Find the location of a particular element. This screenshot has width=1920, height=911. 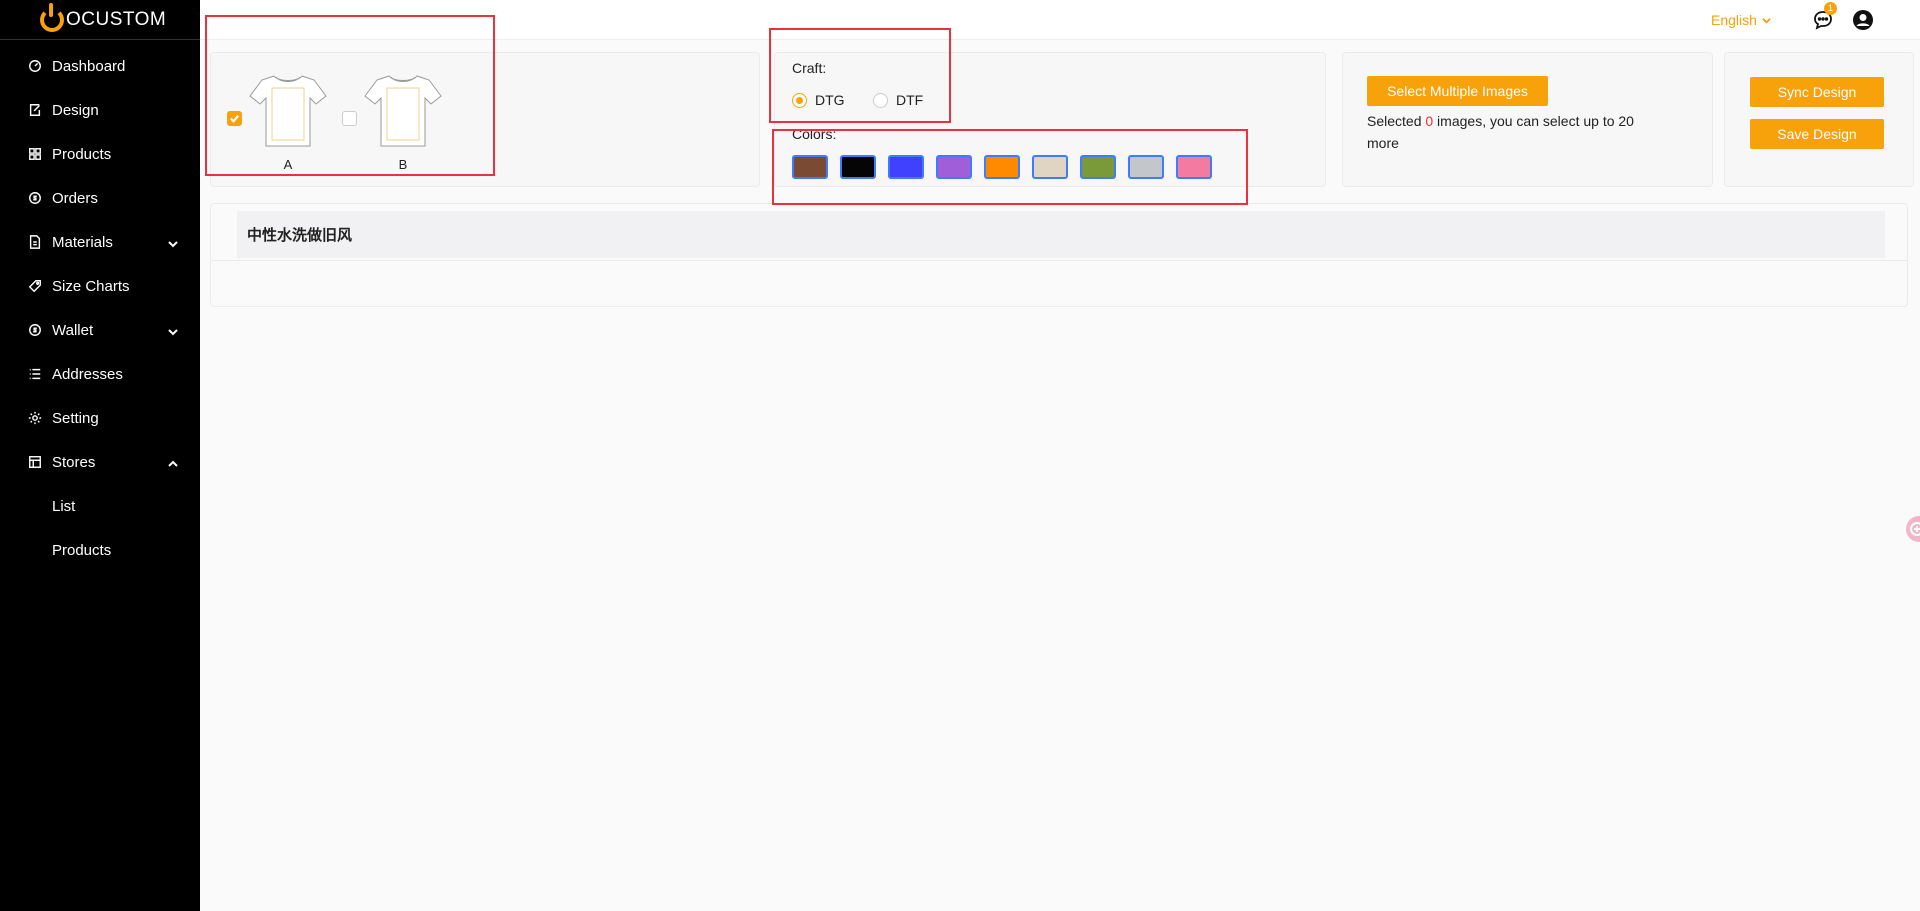

sidebar-item-label: Wallet is located at coordinates (73, 330).